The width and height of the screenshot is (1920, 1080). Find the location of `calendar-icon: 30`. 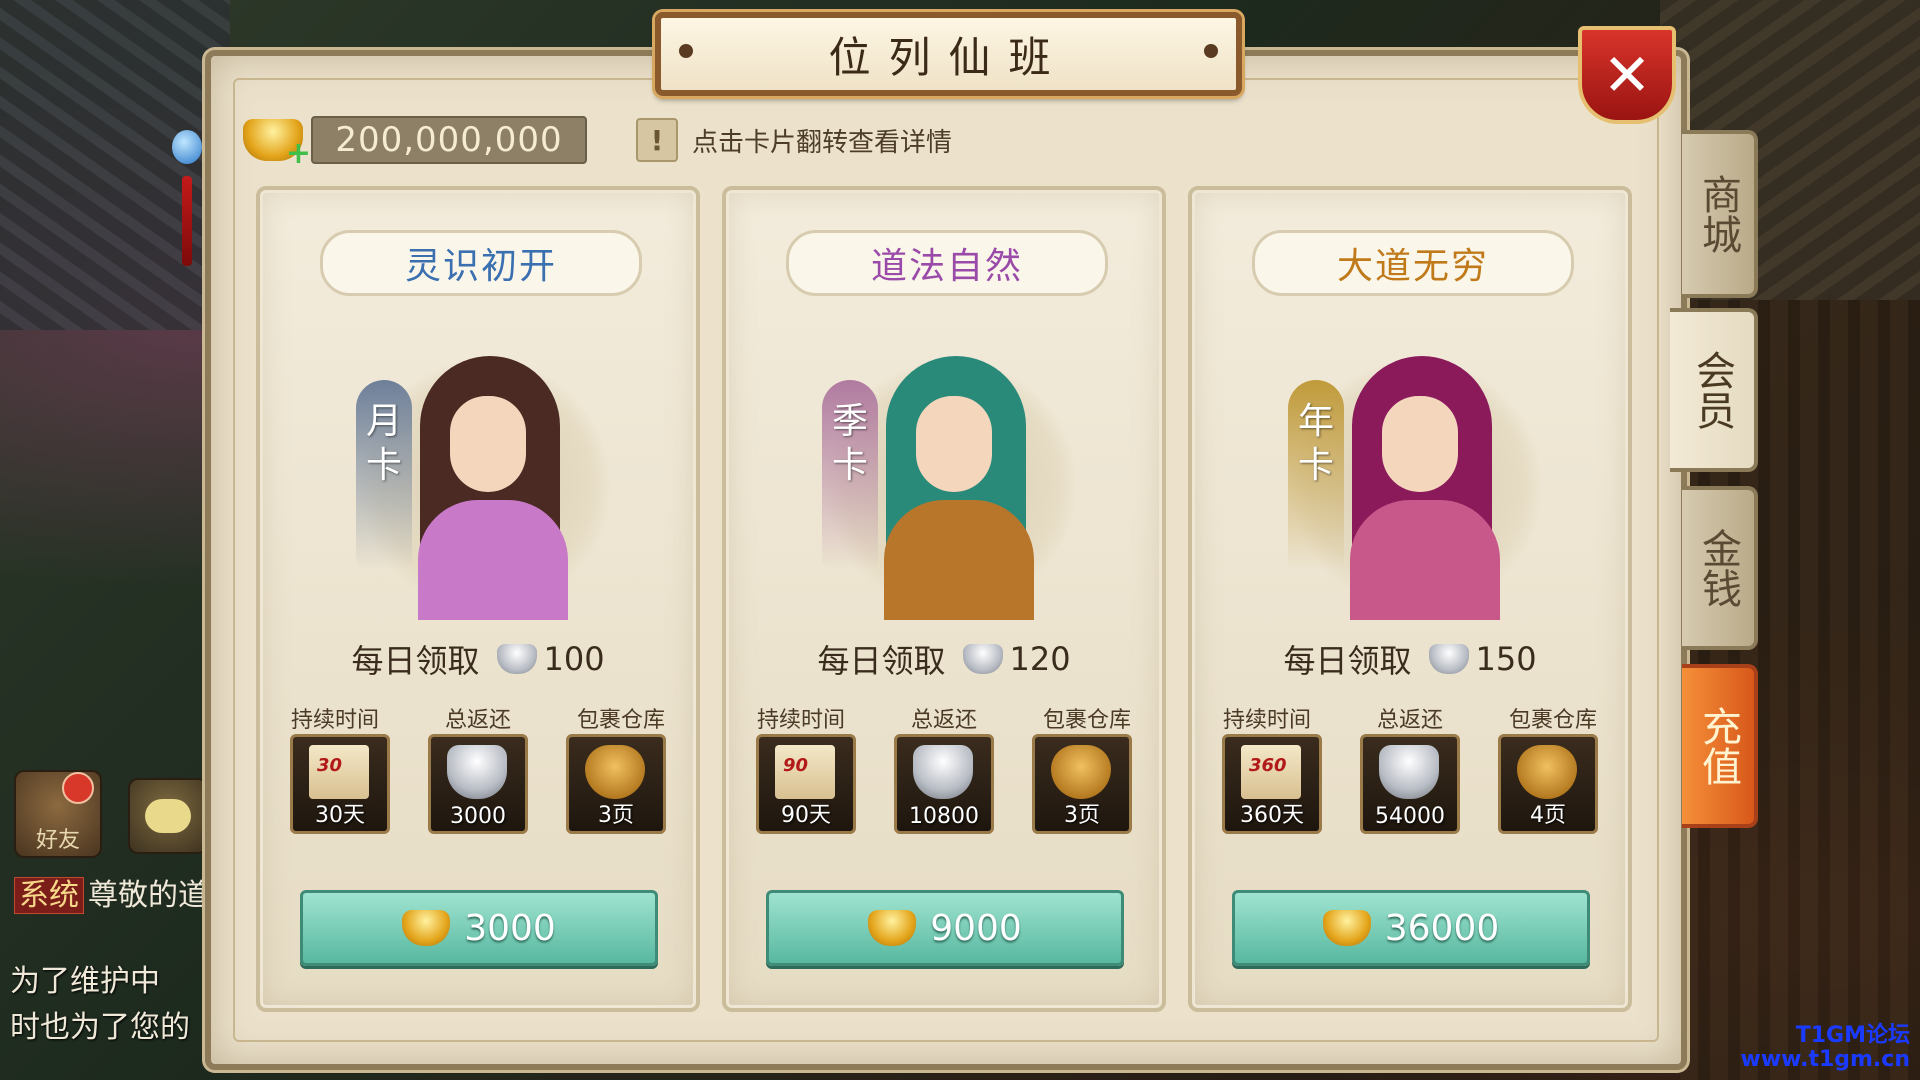

calendar-icon: 30 is located at coordinates (339, 772).